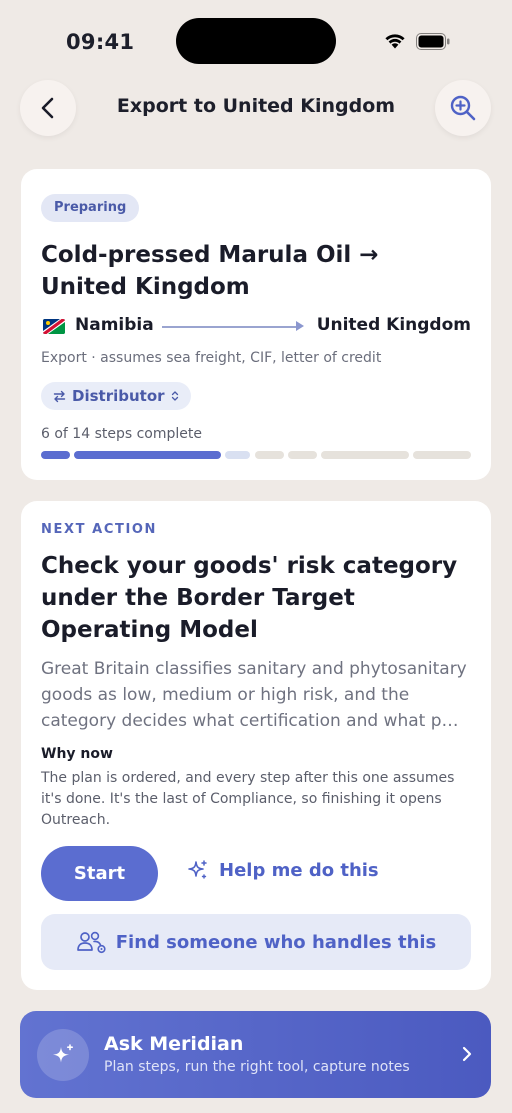  I want to click on status-time: 09:41, so click(100, 42).